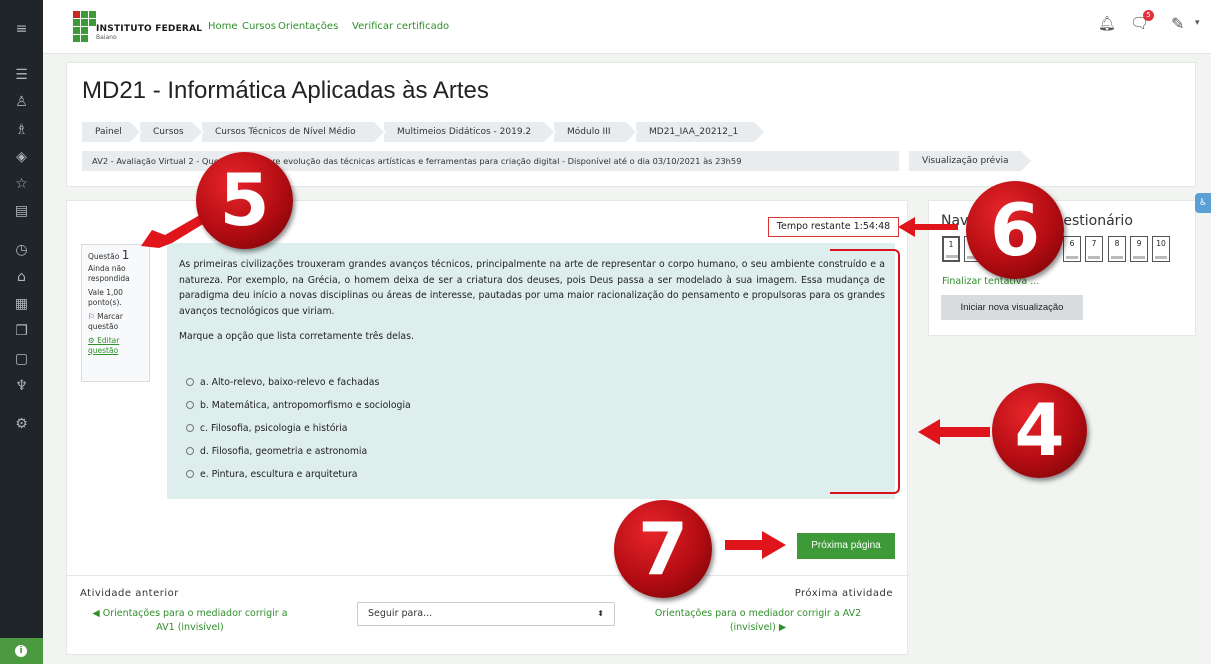 The width and height of the screenshot is (1211, 664). Describe the element at coordinates (294, 132) in the screenshot. I see `breadcrumb-item: Cursos Técnicos de Nível Médio` at that location.